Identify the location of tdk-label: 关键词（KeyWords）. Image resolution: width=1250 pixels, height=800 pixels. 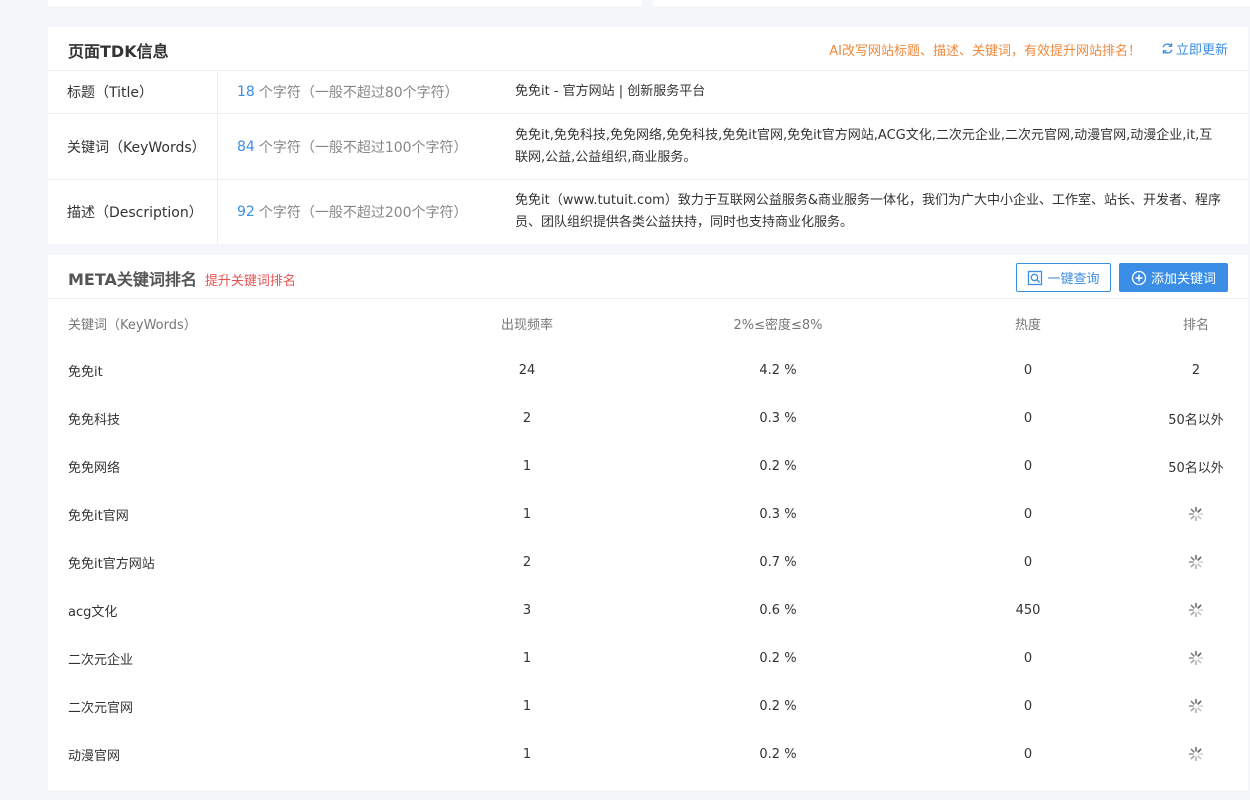
(133, 146).